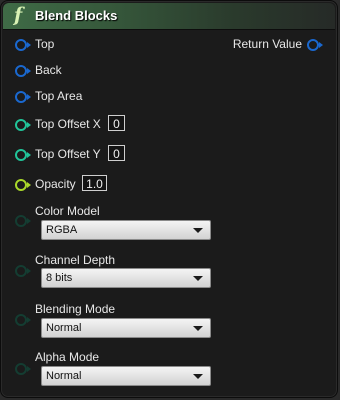  Describe the element at coordinates (23, 71) in the screenshot. I see `back-input-pin` at that location.